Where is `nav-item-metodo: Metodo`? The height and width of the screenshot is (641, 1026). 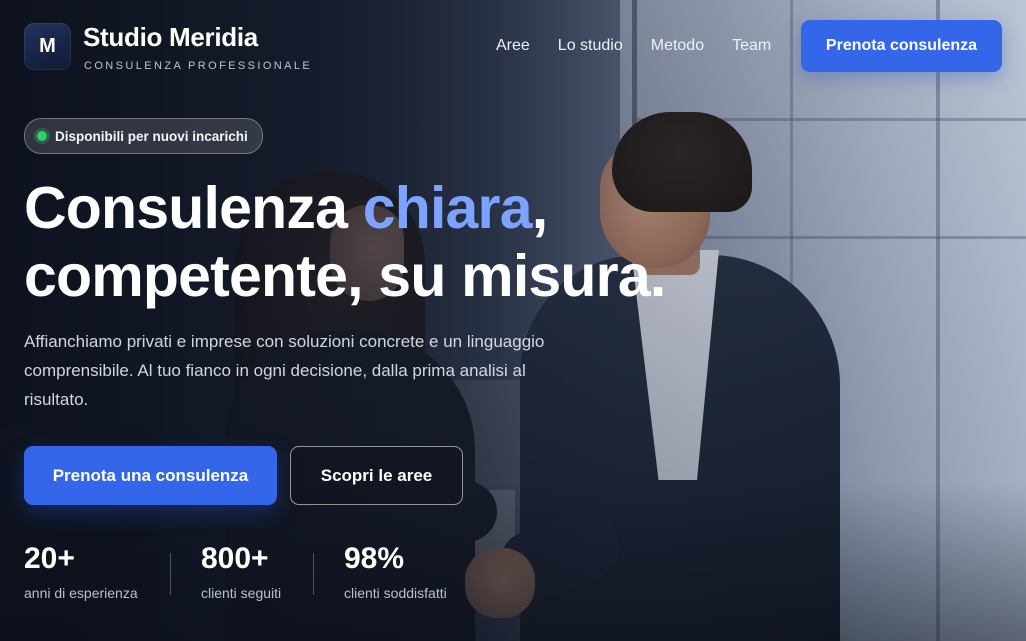 nav-item-metodo: Metodo is located at coordinates (677, 46).